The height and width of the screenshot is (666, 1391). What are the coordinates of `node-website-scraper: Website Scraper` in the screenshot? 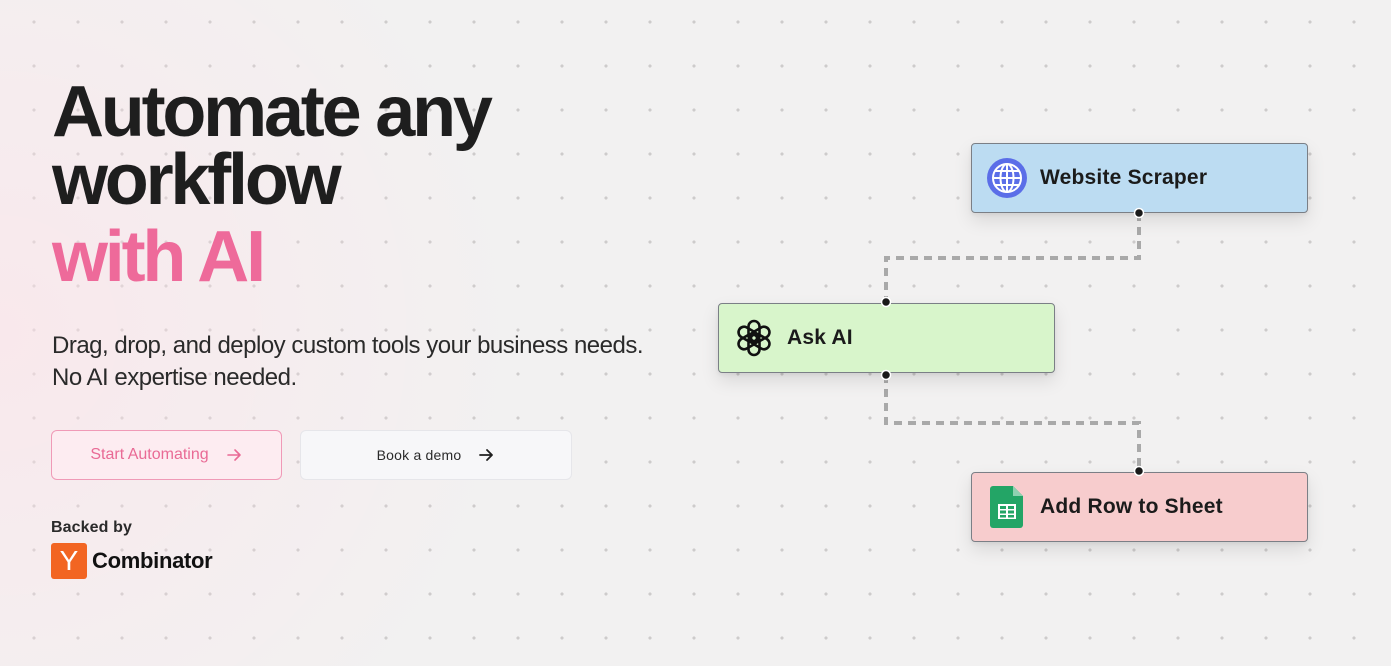 It's located at (1139, 178).